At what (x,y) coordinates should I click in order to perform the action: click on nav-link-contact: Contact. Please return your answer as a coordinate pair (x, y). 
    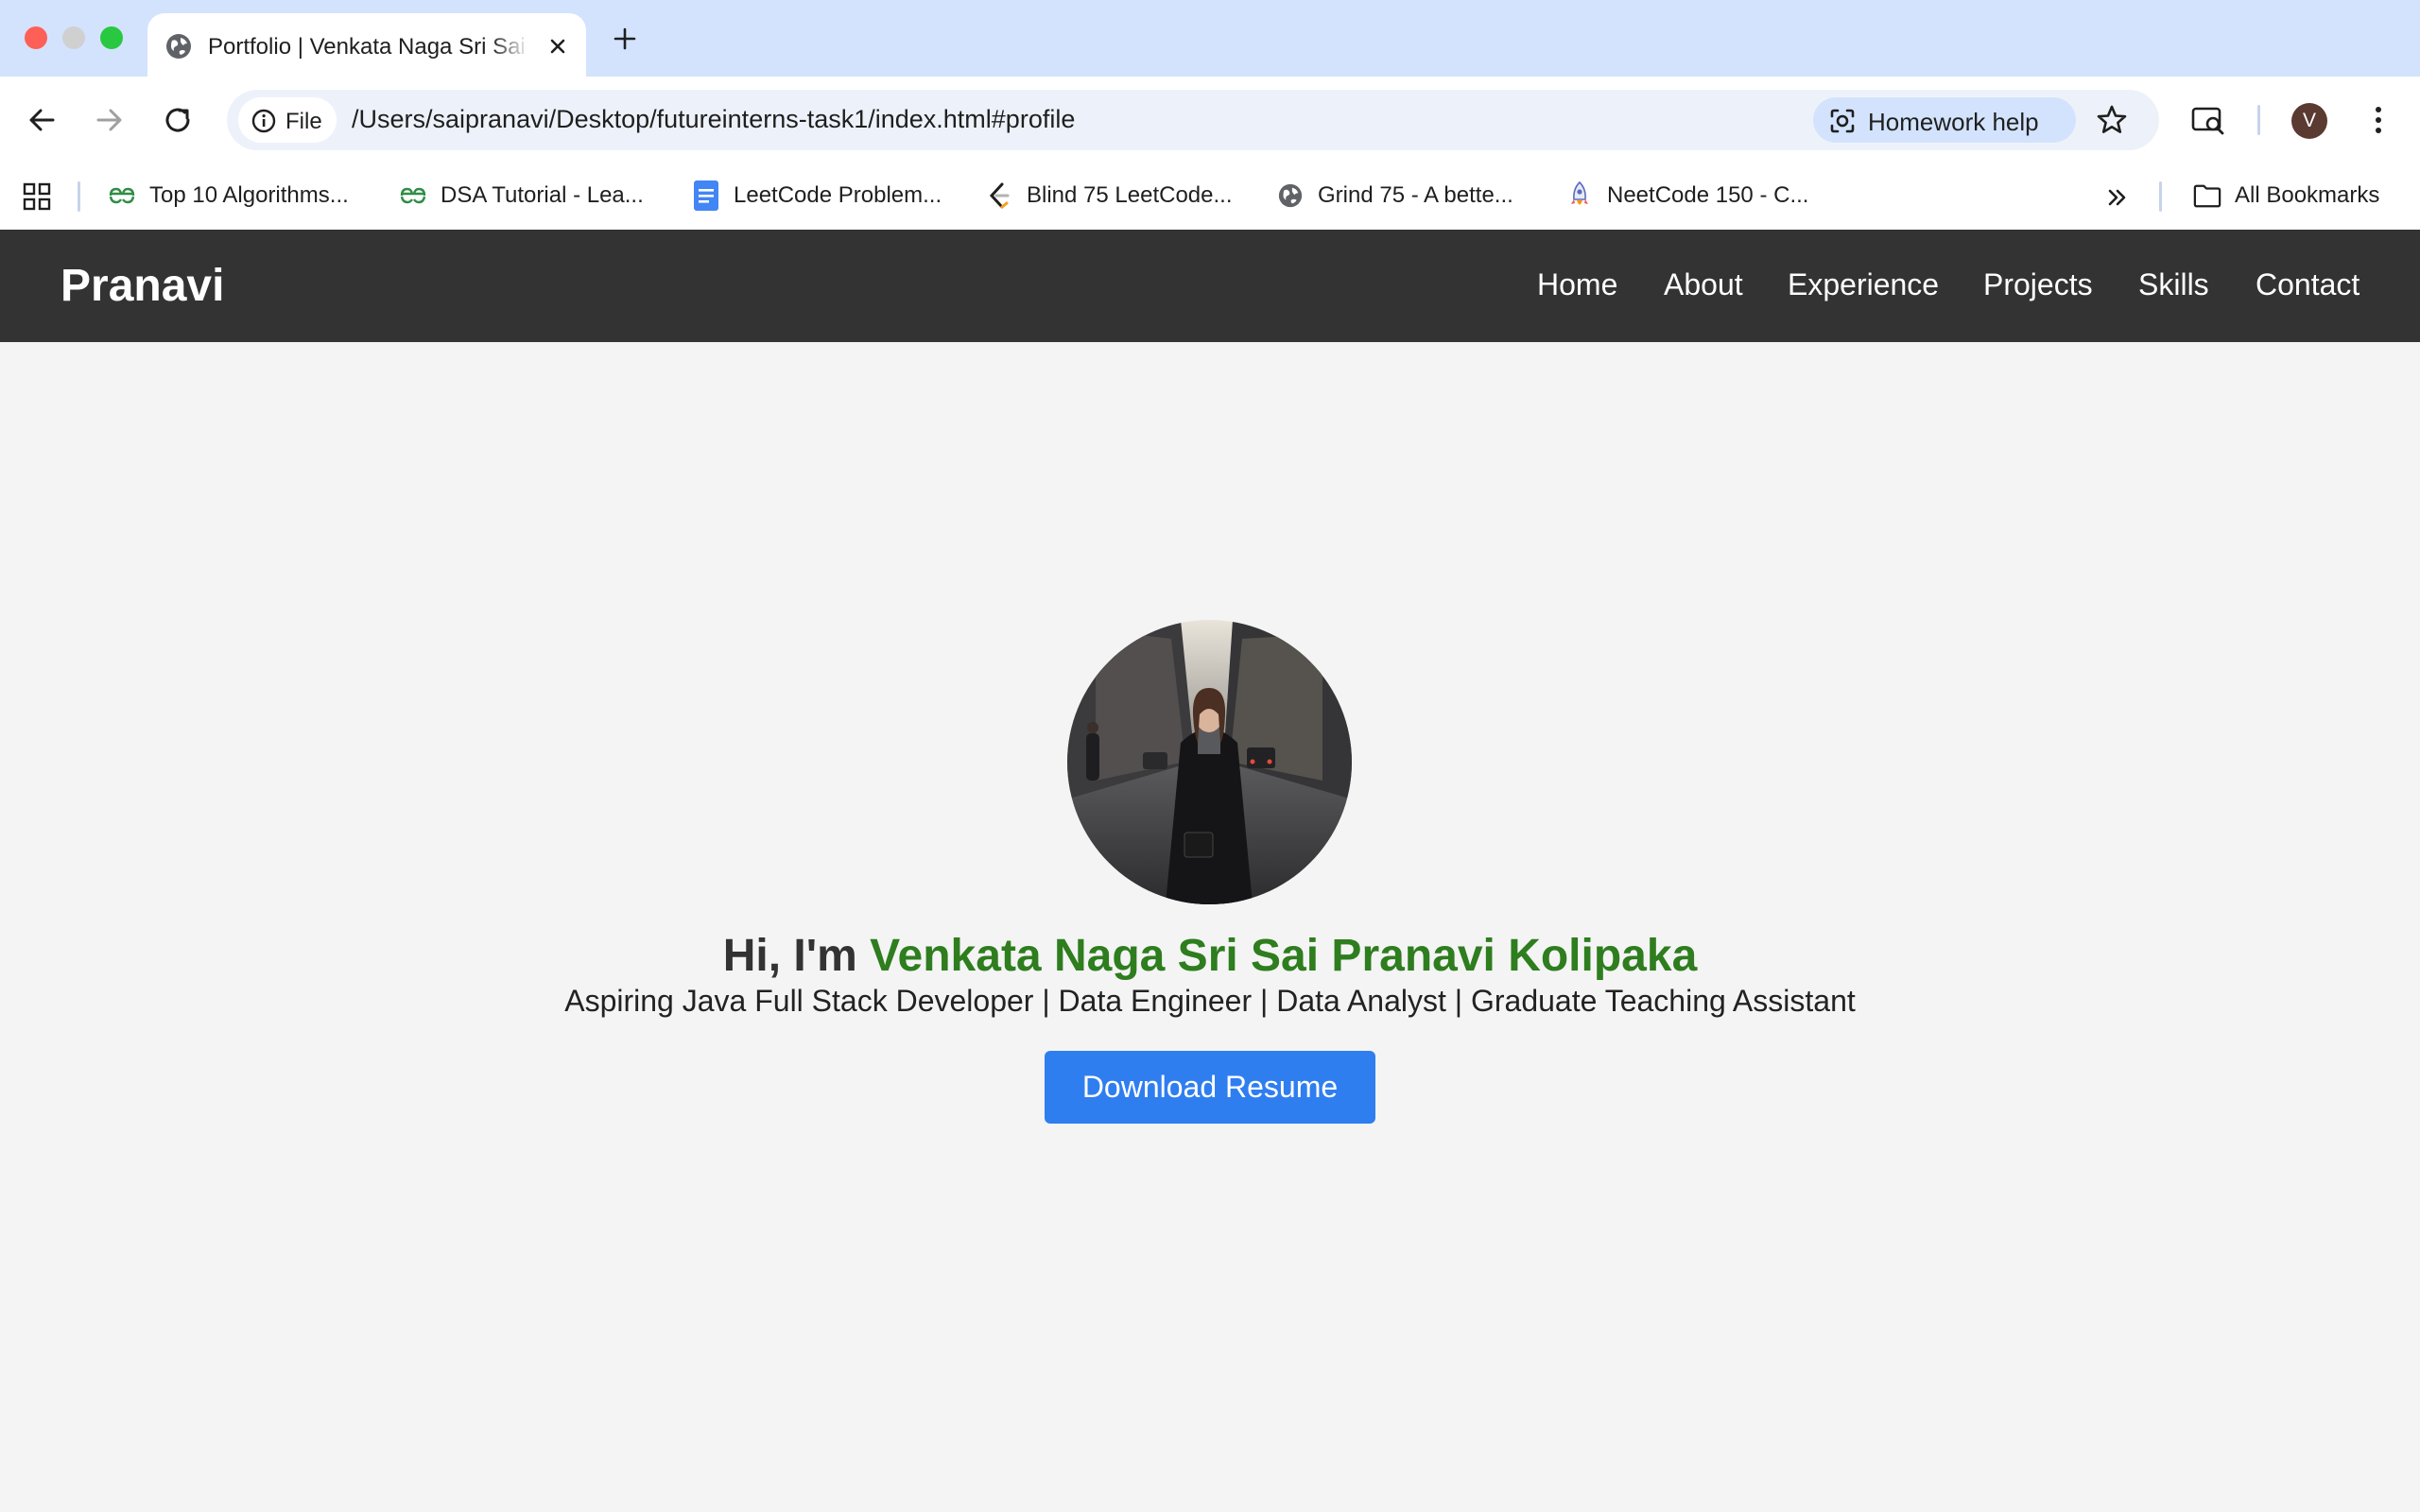
    Looking at the image, I should click on (2308, 284).